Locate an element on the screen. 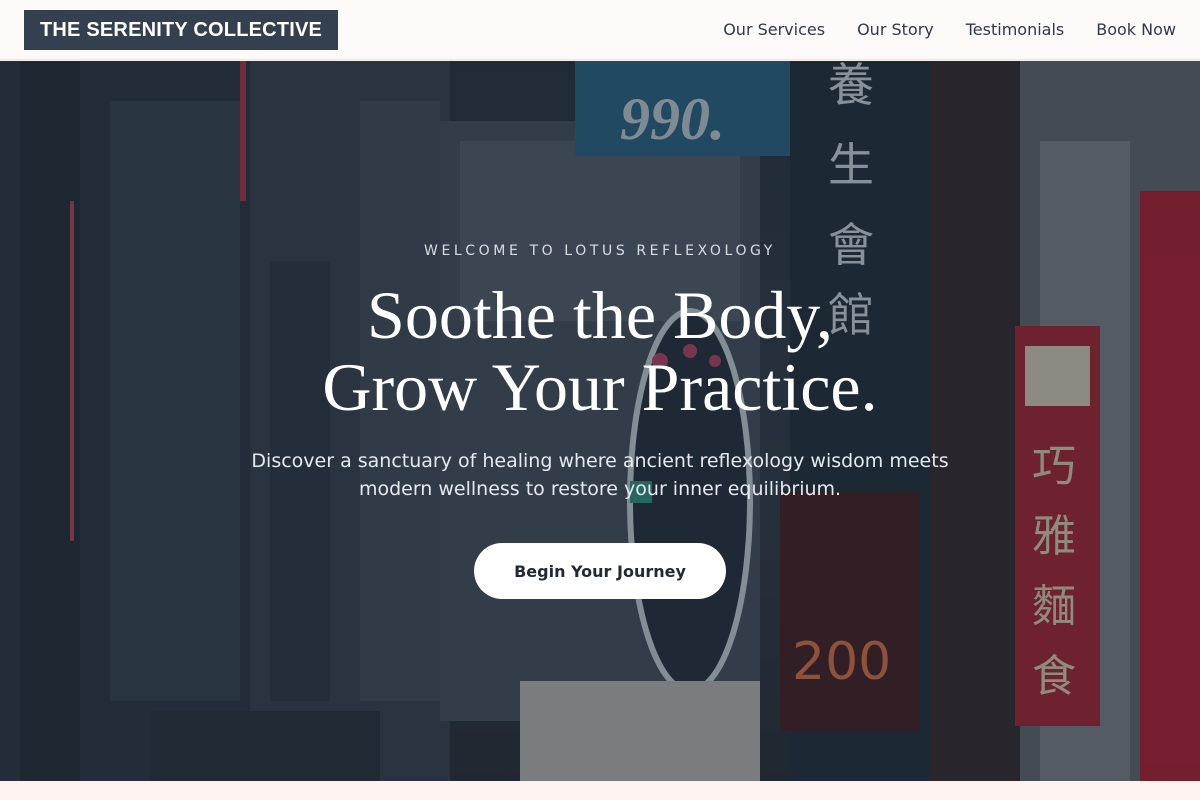 The image size is (1200, 800). nav-link-our-services: Our Services is located at coordinates (774, 29).